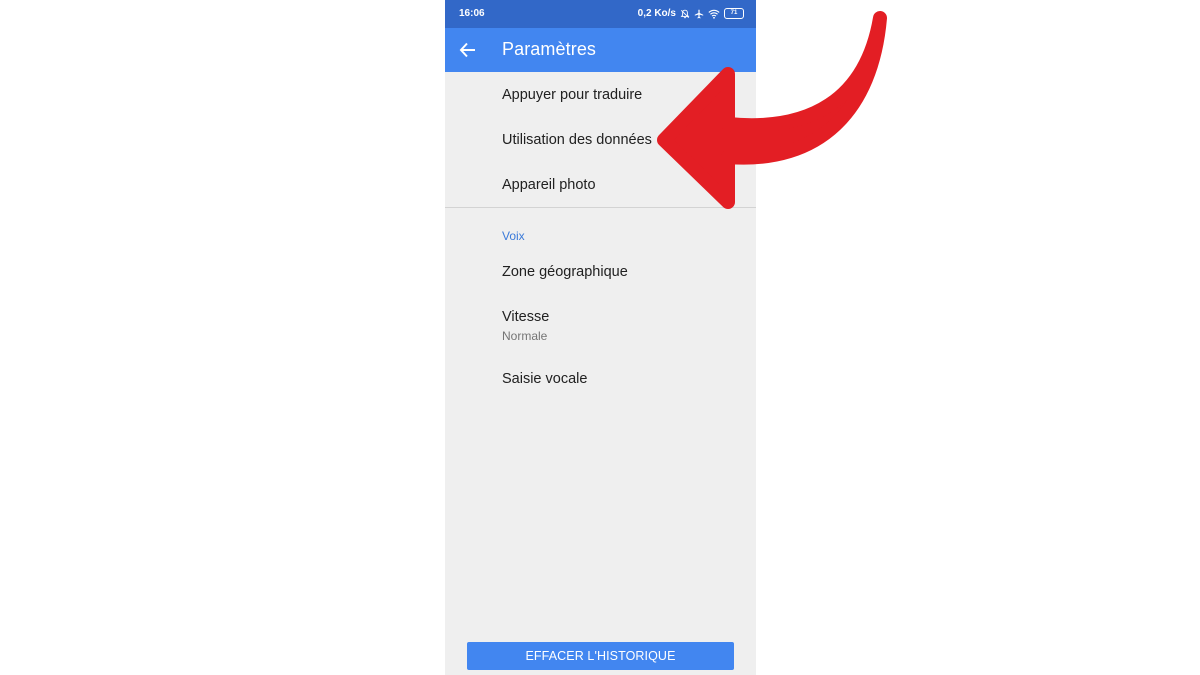 This screenshot has height=675, width=1200. Describe the element at coordinates (734, 13) in the screenshot. I see `battery-icon: 71` at that location.